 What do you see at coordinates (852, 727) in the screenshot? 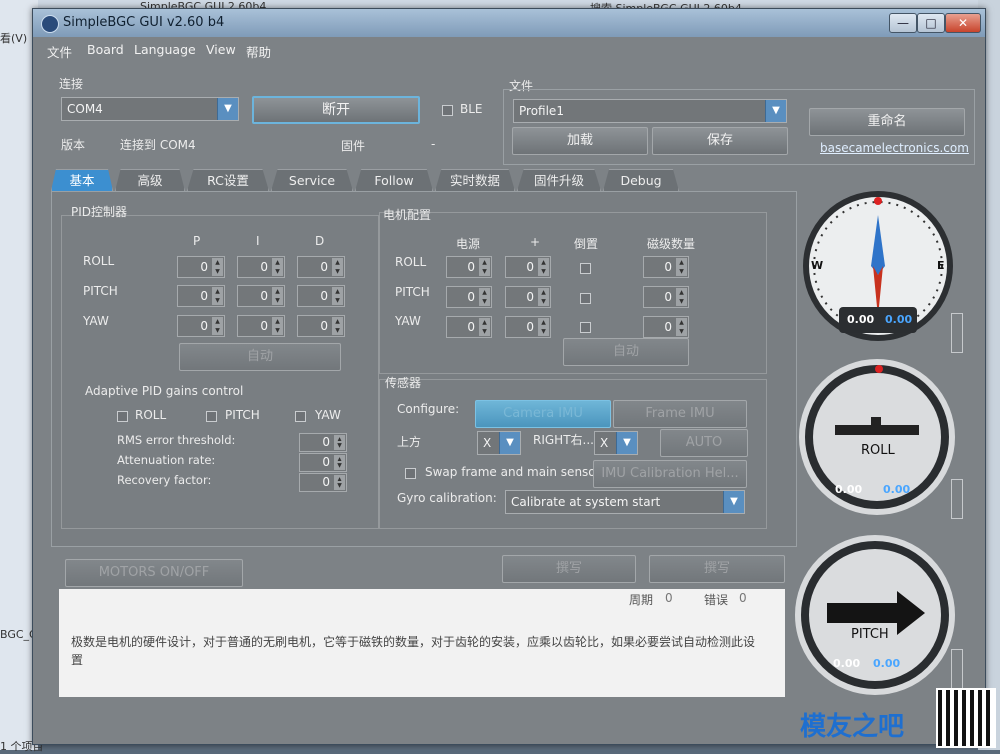
I see `watermark-text: 模友之吧` at bounding box center [852, 727].